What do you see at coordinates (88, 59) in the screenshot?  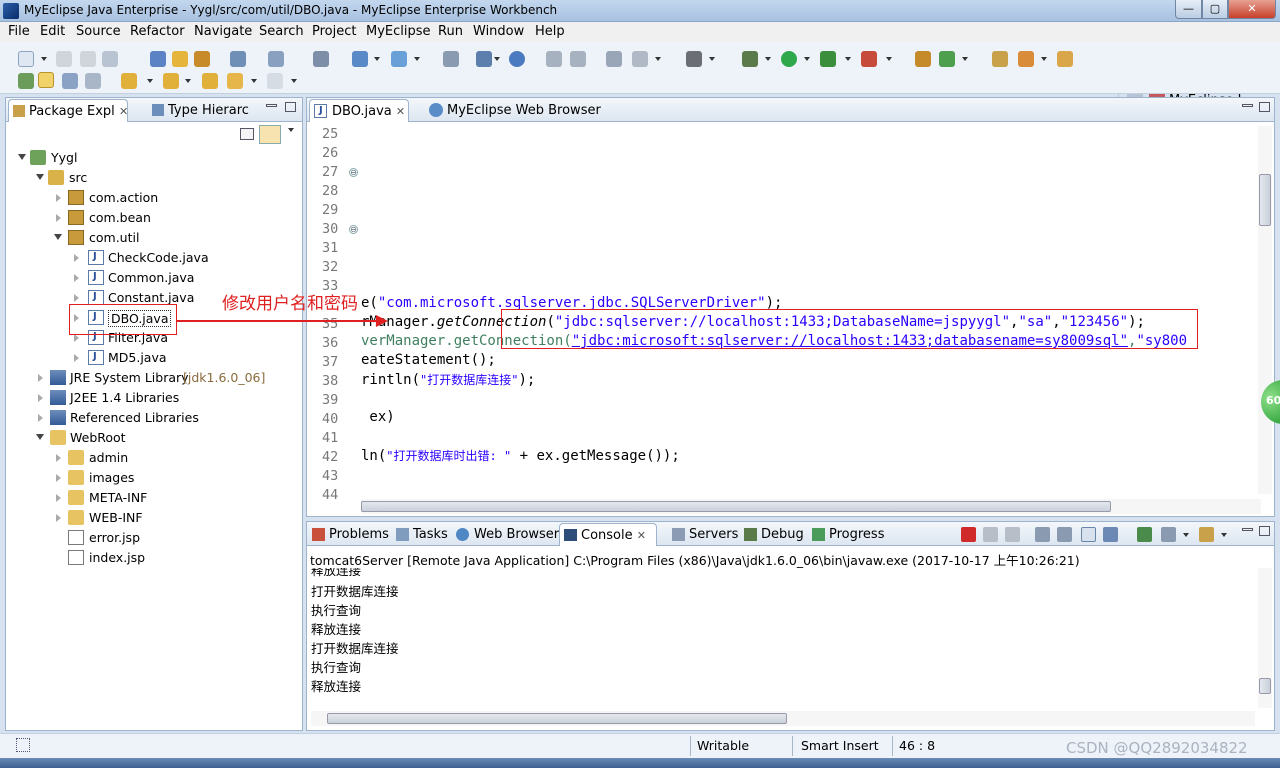 I see `save-all-icon` at bounding box center [88, 59].